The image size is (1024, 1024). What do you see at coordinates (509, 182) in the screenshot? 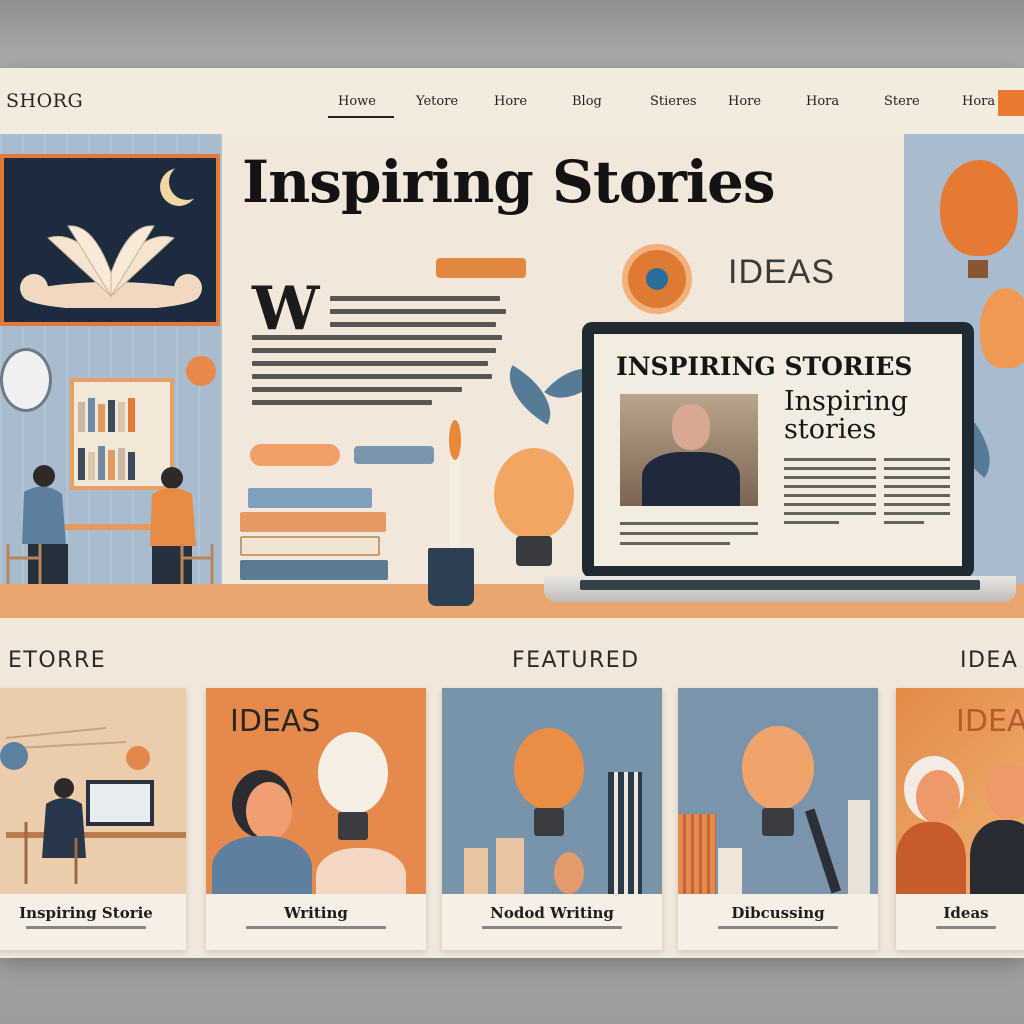
I see `hero-title: Inspiring Stories` at bounding box center [509, 182].